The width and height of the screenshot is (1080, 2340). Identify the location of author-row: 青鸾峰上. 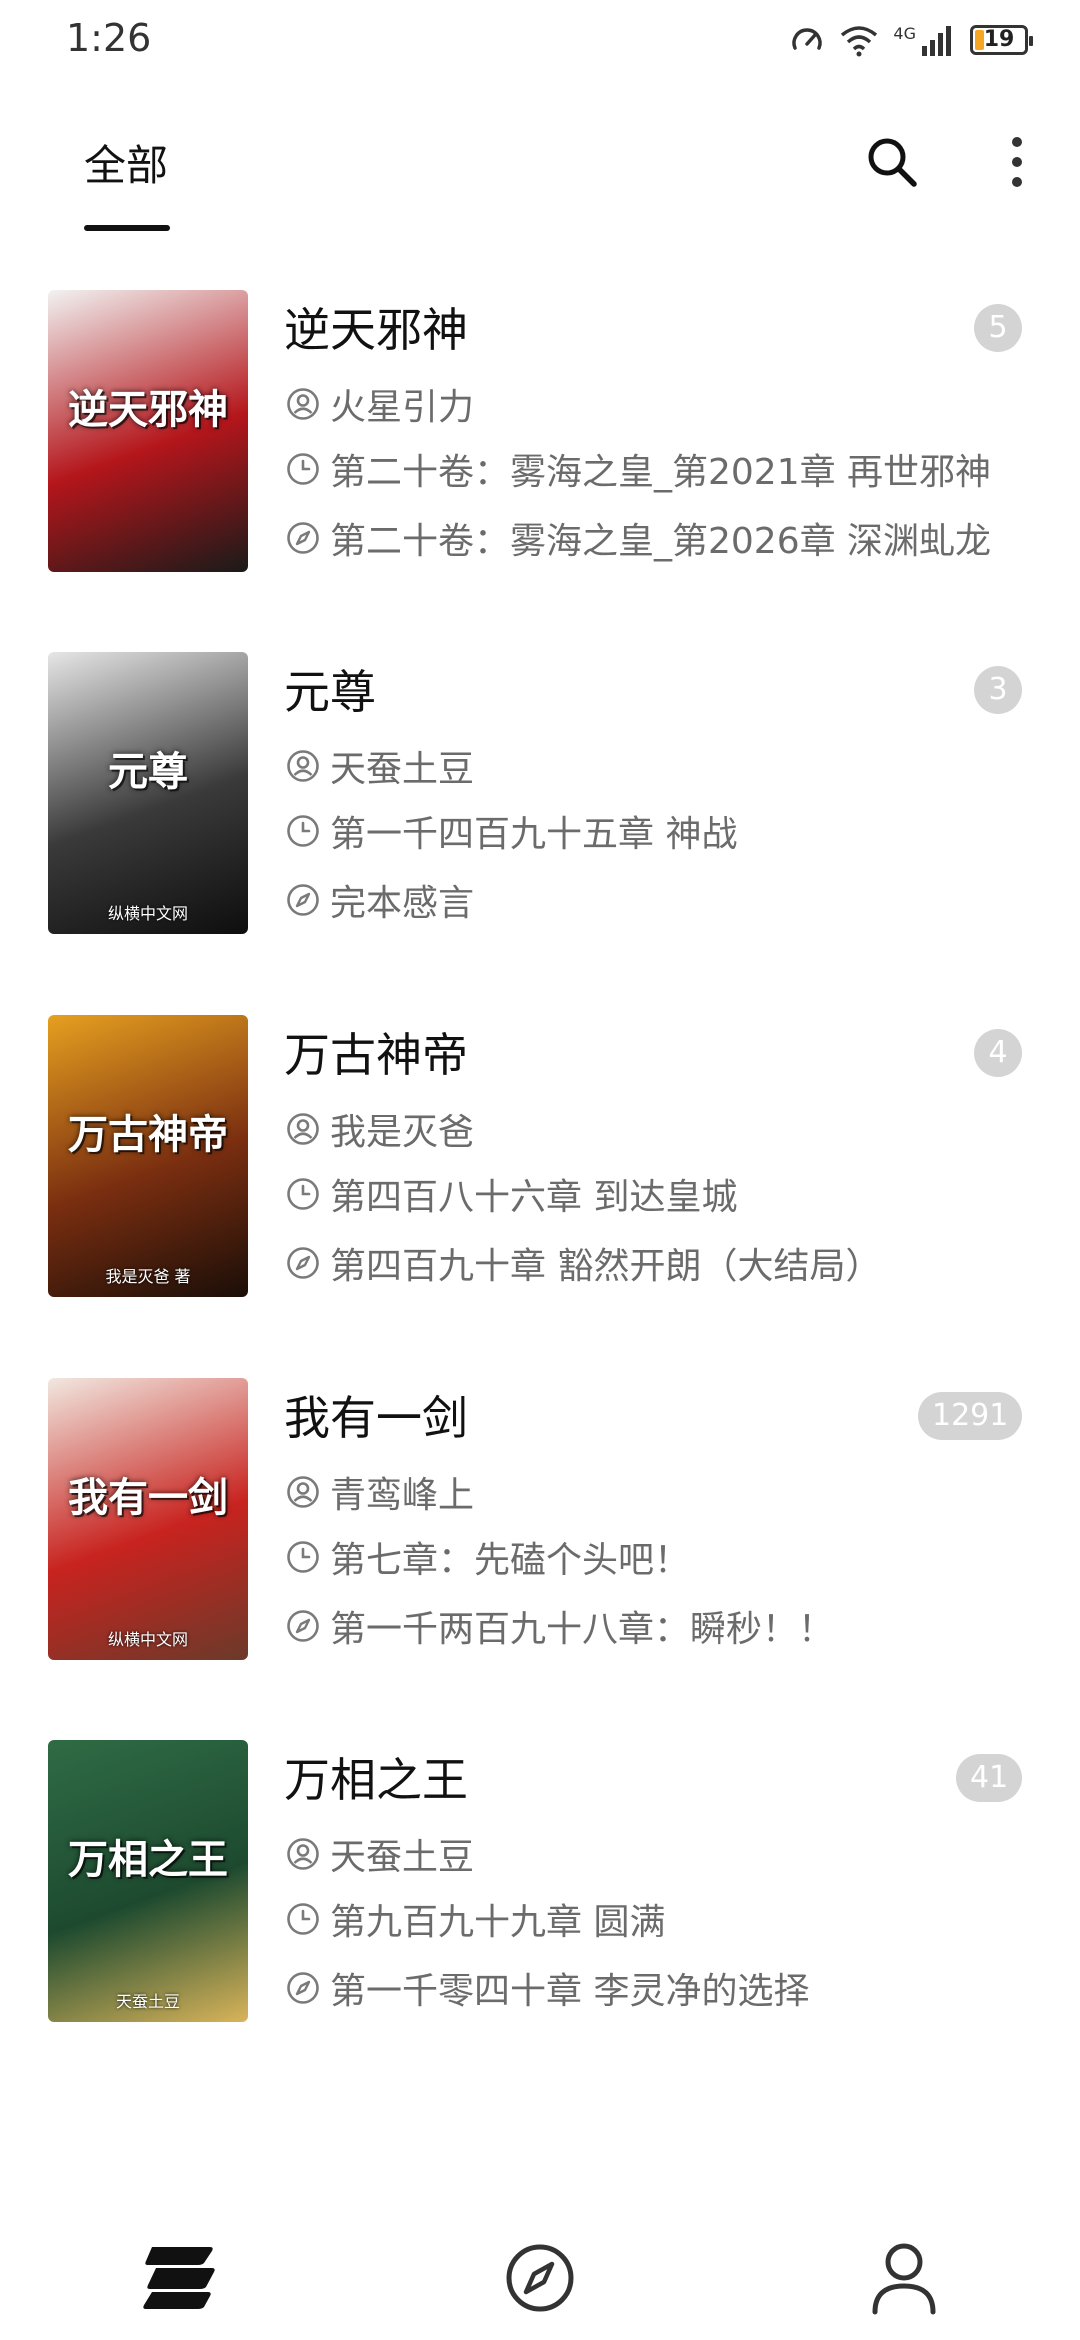
(380, 1492).